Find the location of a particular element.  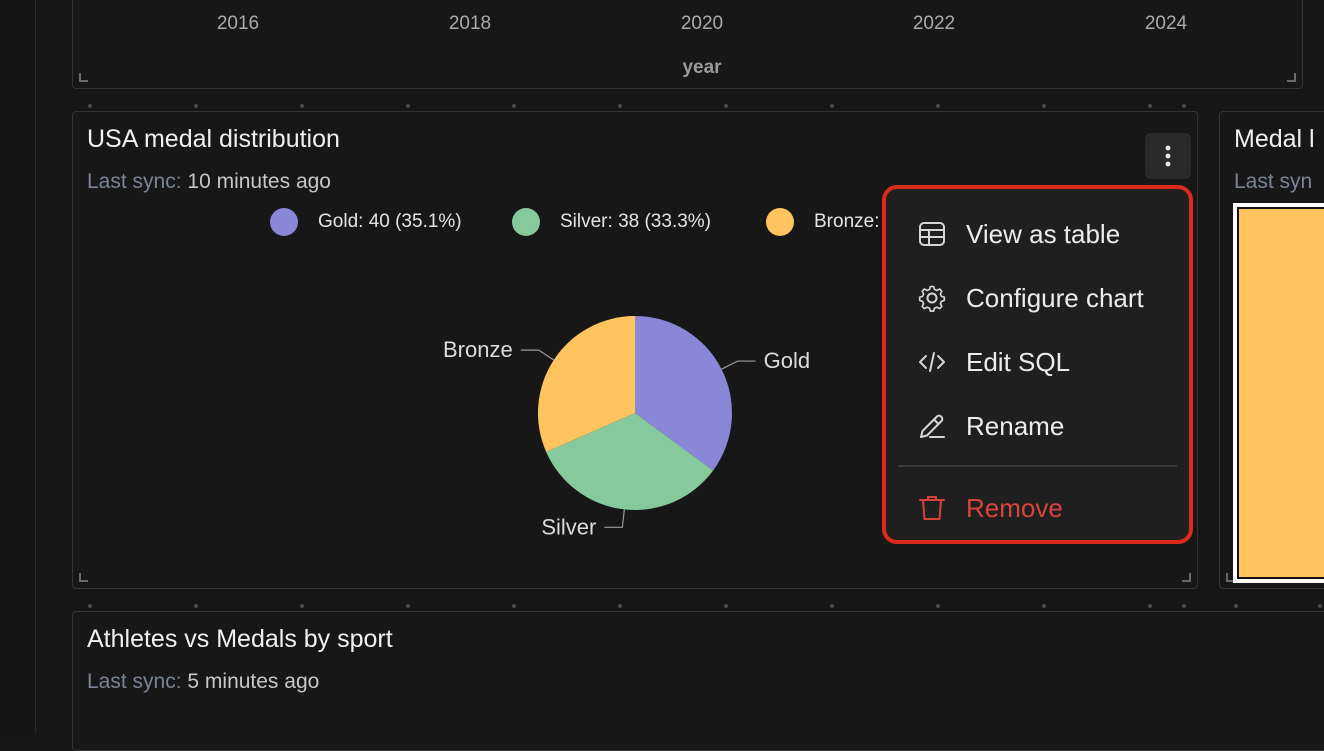

panel-title: Athletes vs Medals by sport is located at coordinates (240, 639).